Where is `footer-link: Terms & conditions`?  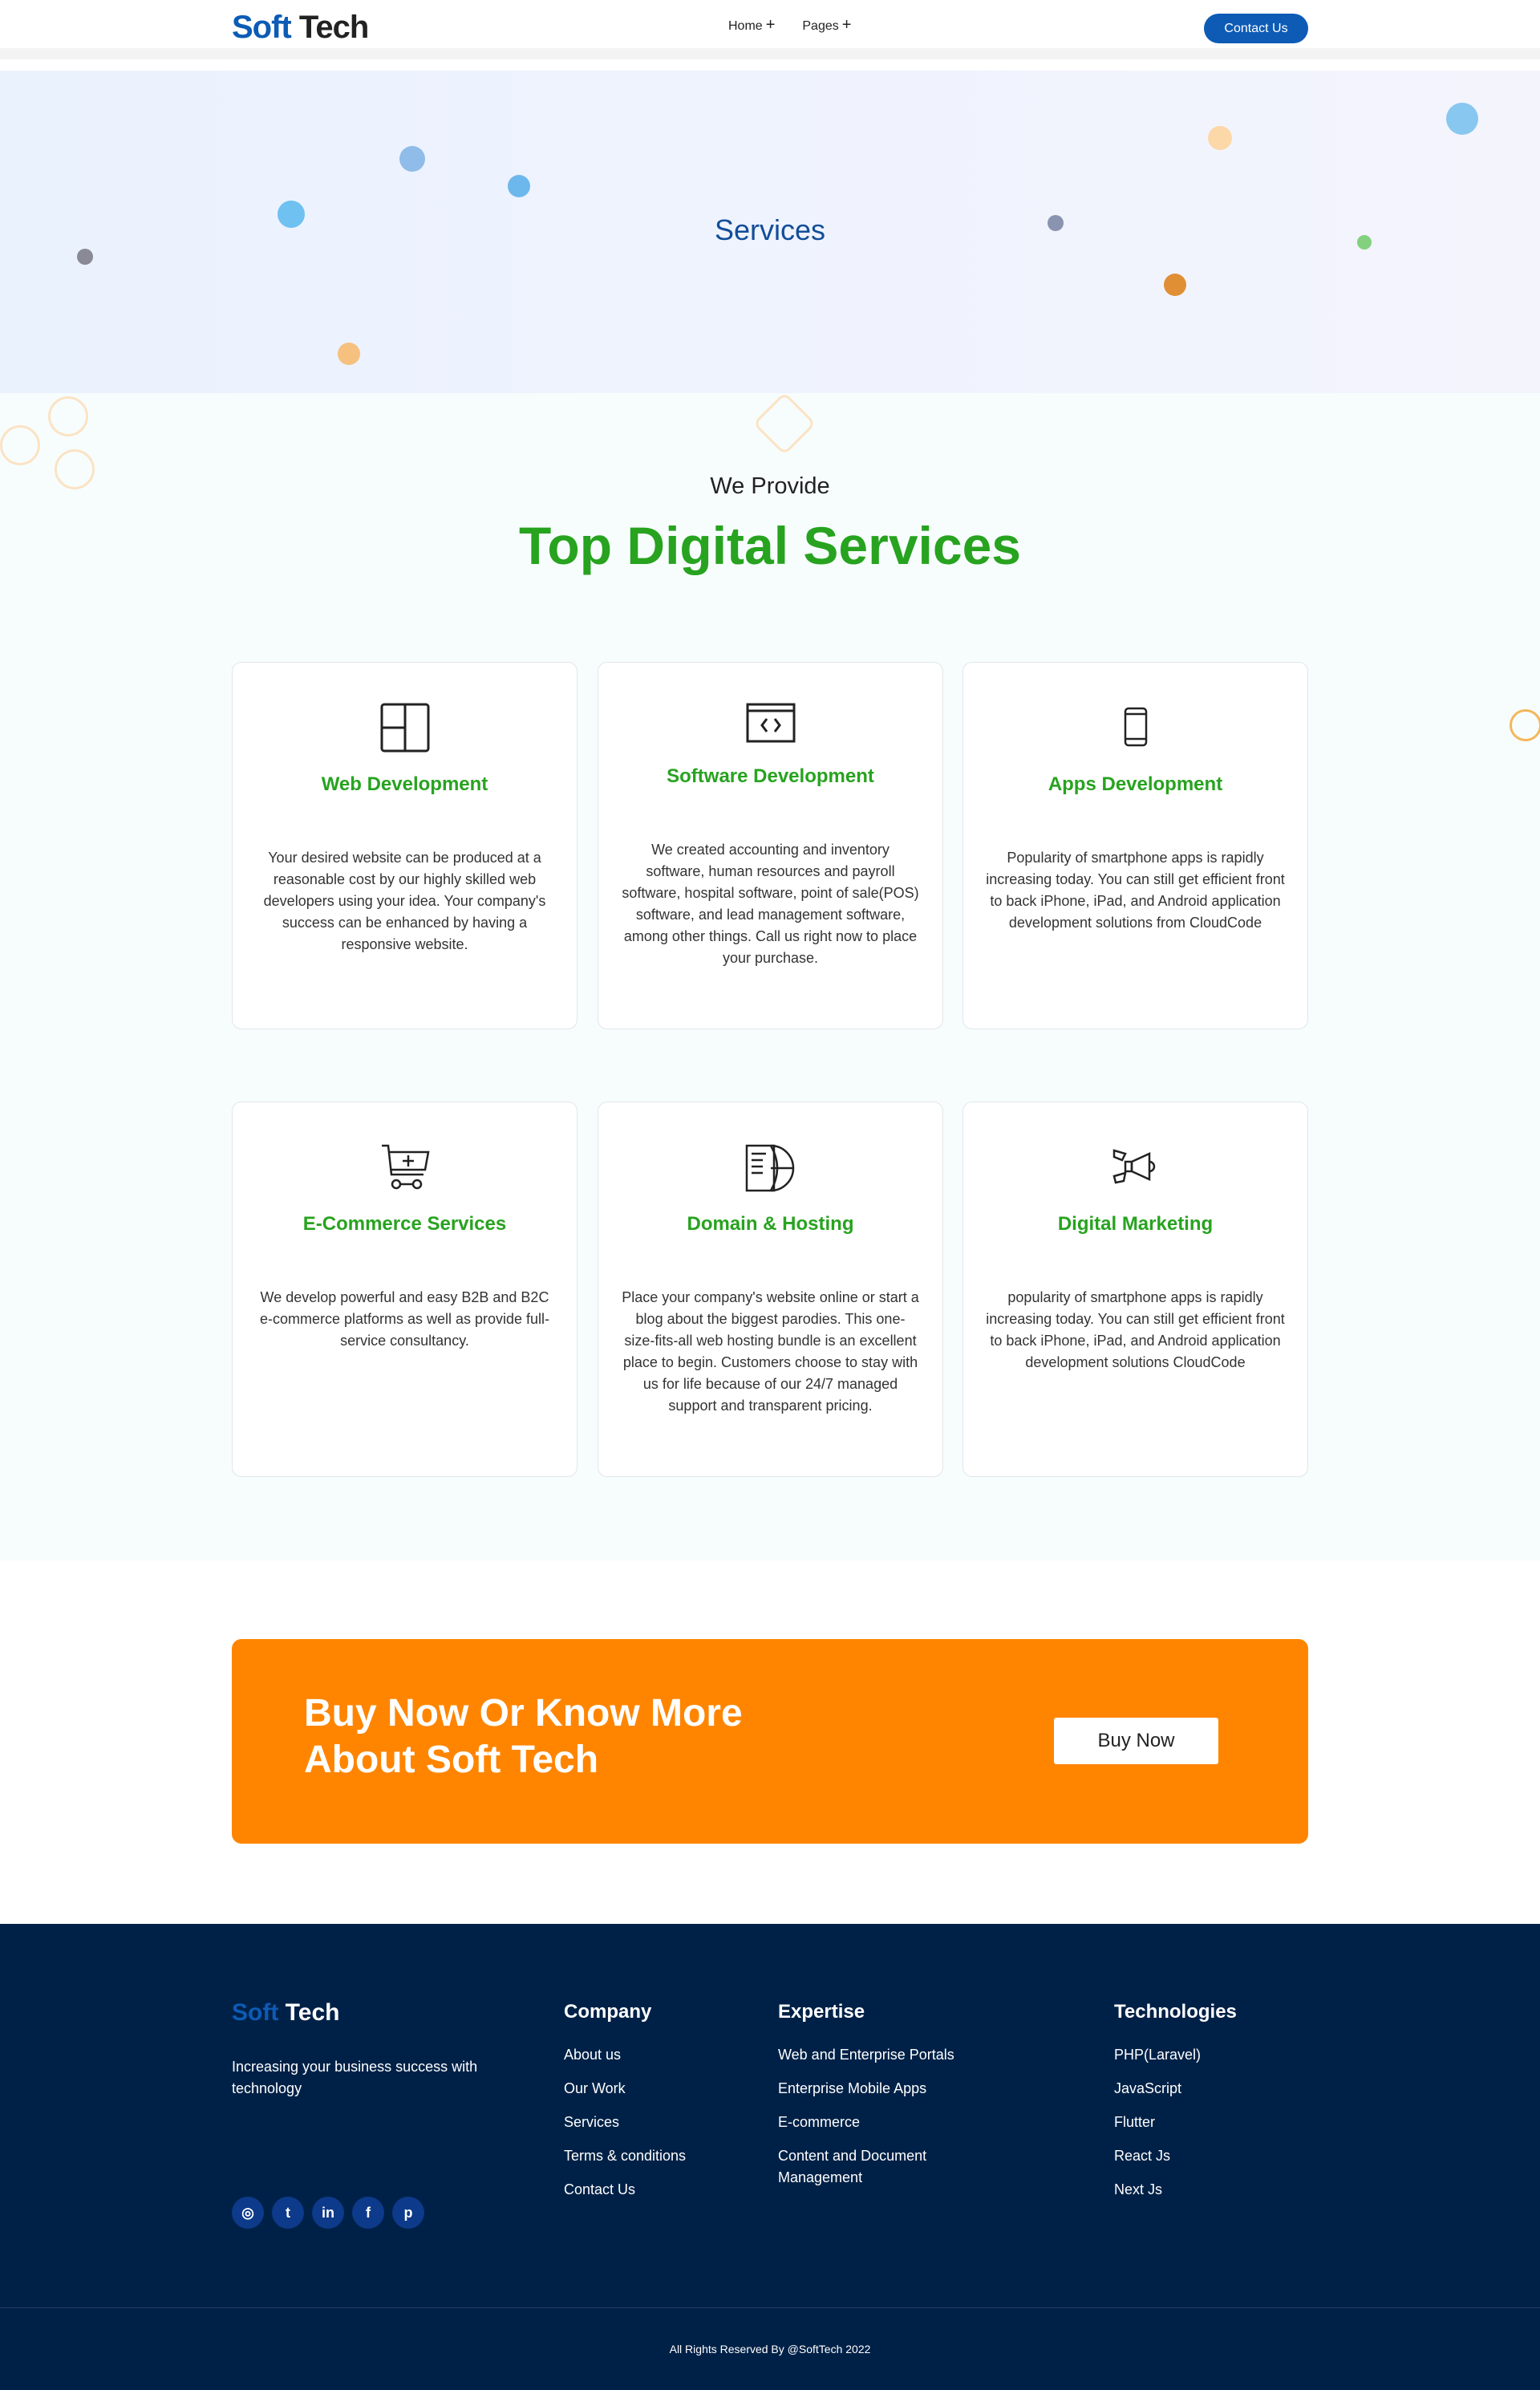 footer-link: Terms & conditions is located at coordinates (625, 2156).